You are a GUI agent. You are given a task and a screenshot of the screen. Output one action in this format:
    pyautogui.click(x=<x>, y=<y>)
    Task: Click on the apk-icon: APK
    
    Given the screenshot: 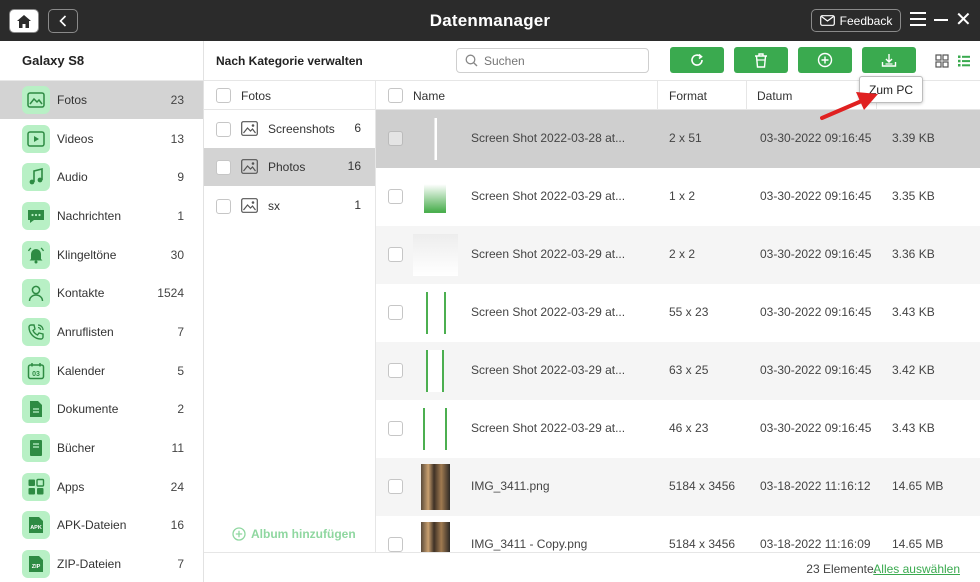 What is the action you would take?
    pyautogui.click(x=36, y=525)
    